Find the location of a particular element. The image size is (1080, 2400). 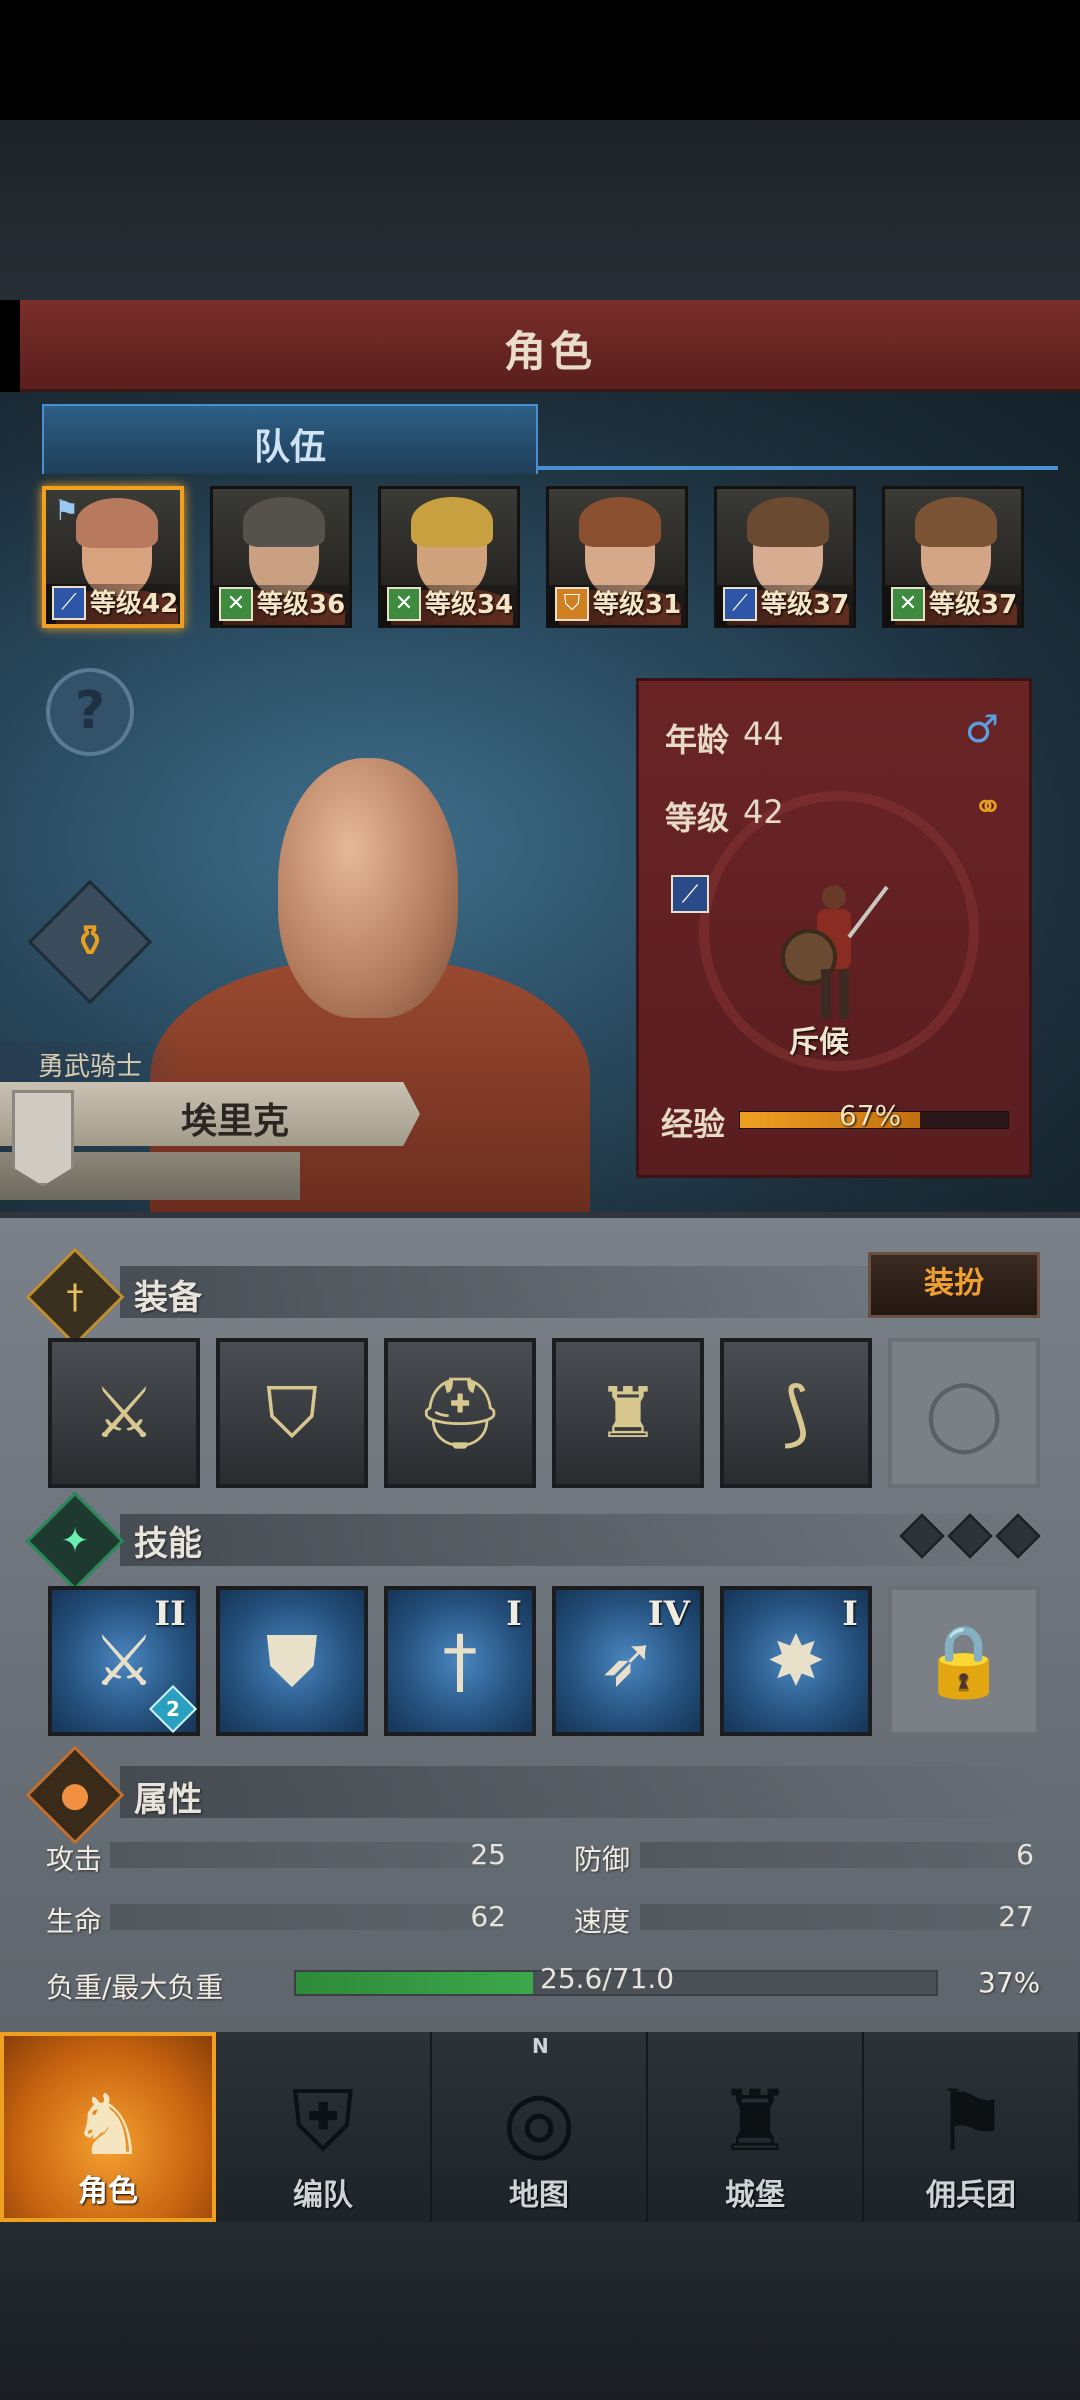

skill-shield-bird: ⛊ is located at coordinates (292, 1661).